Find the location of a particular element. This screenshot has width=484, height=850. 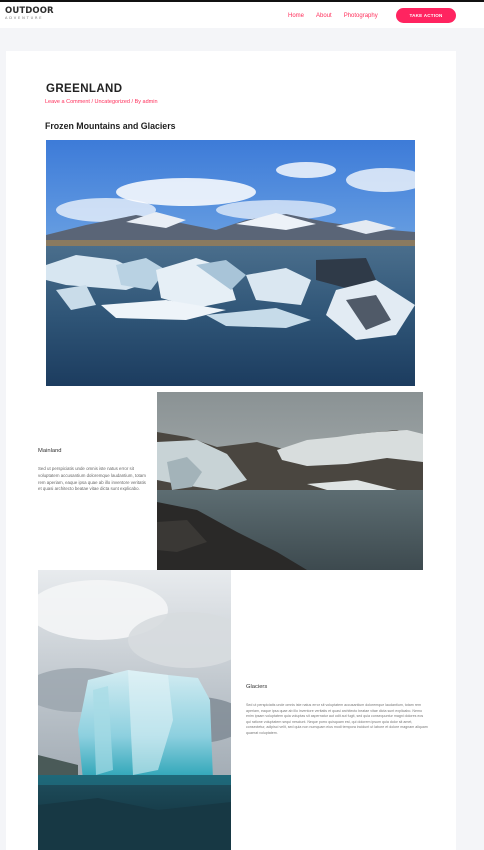

nav-photography-link: Photography is located at coordinates (361, 16).